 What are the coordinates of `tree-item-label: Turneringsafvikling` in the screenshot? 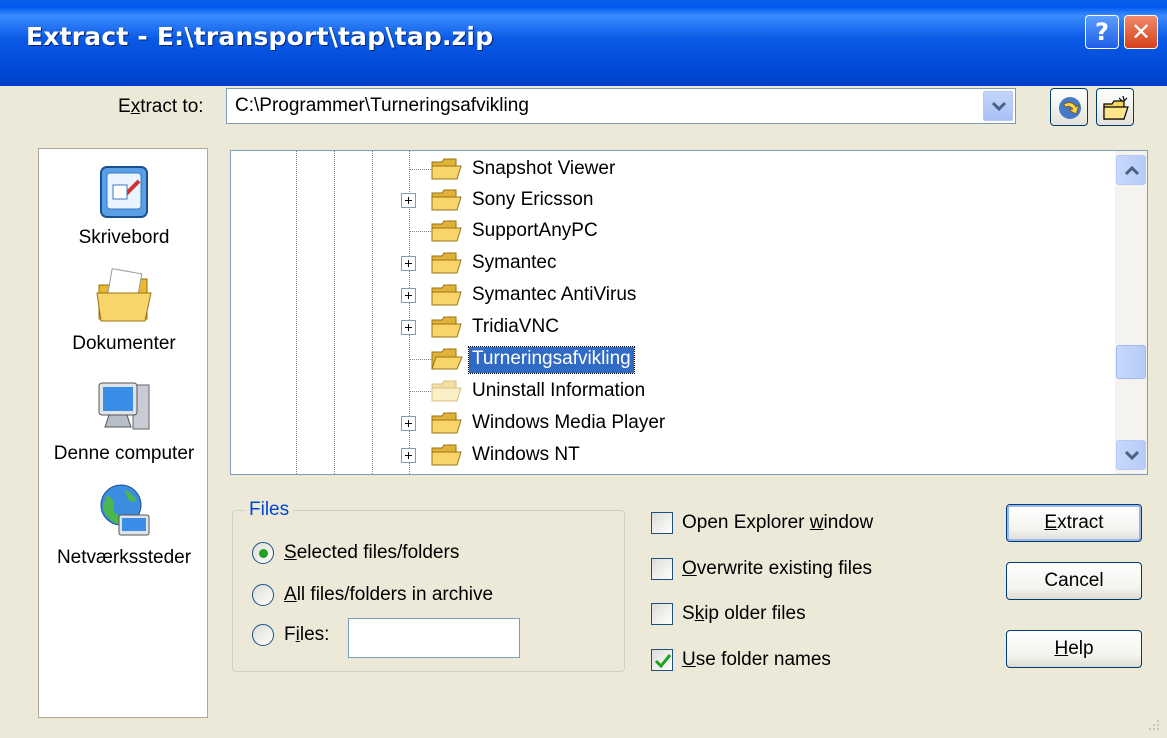 It's located at (551, 360).